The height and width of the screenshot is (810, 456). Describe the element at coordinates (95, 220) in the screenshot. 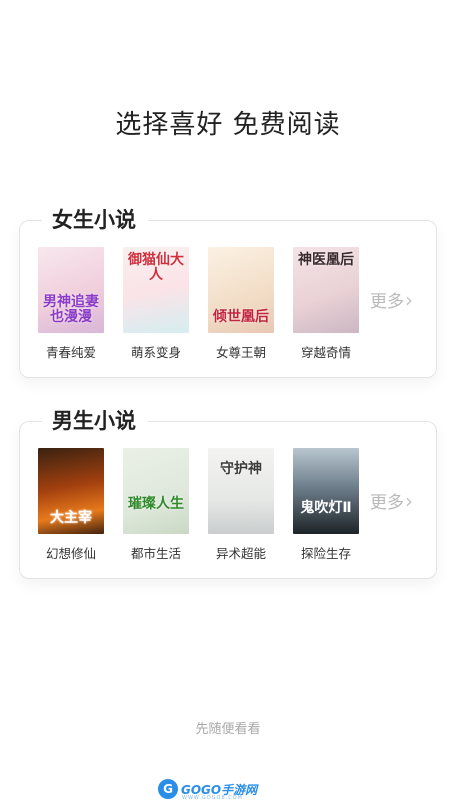

I see `section-title-female: 女生小说` at that location.